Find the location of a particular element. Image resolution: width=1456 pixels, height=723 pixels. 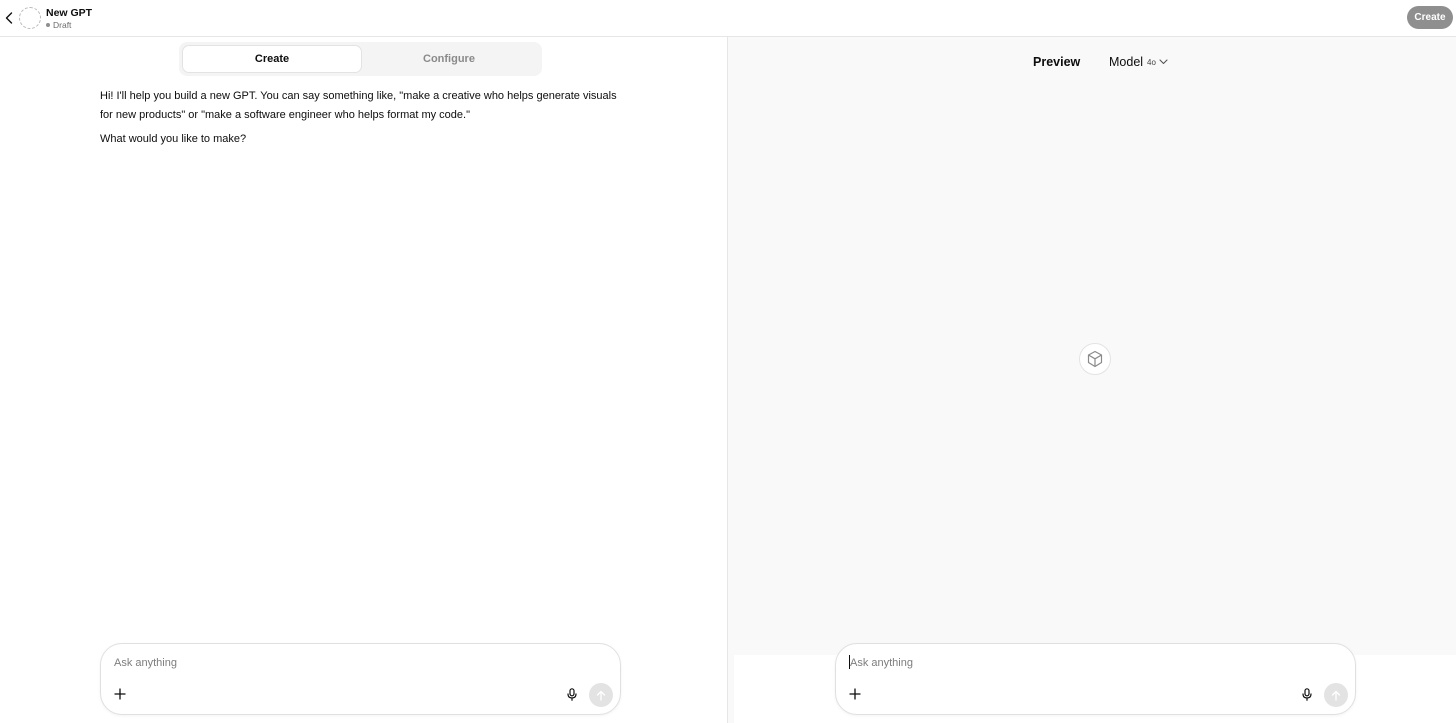

back-button is located at coordinates (9, 18).